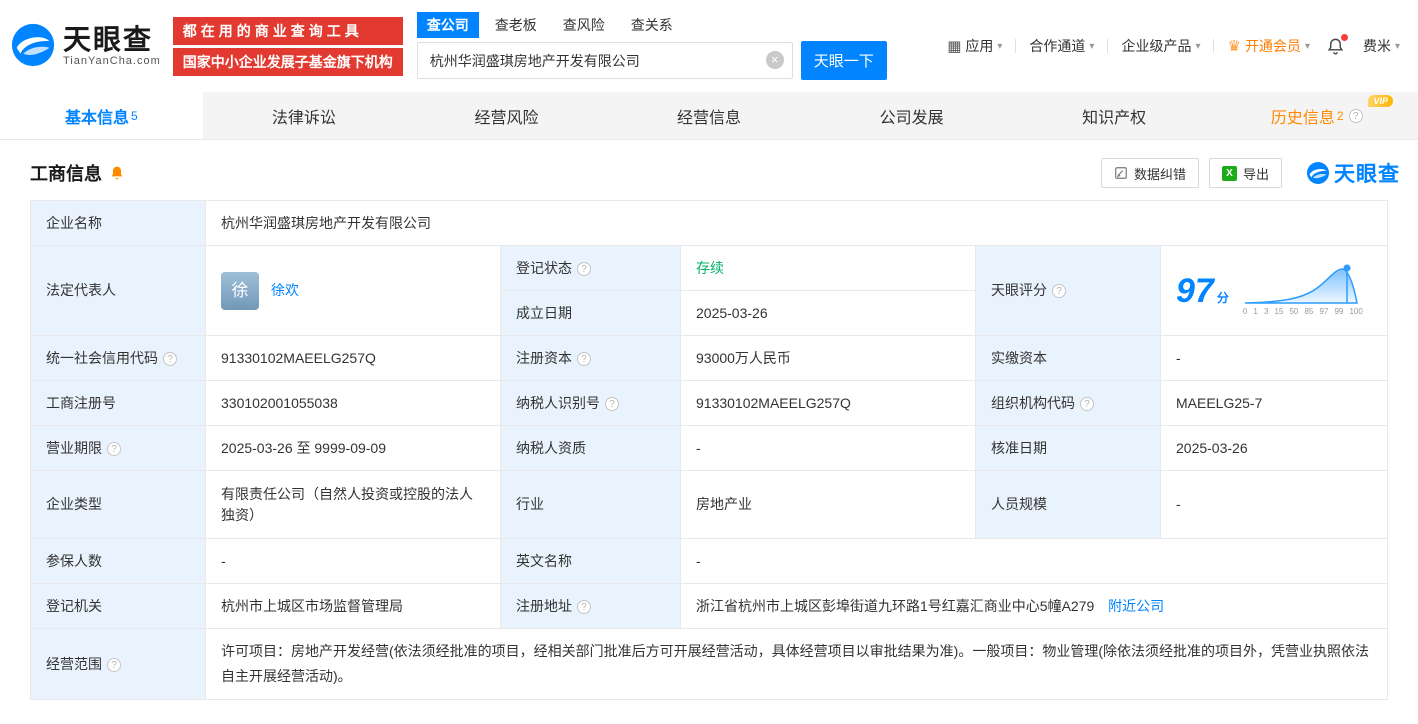 This screenshot has width=1418, height=724. What do you see at coordinates (1068, 448) in the screenshot?
I see `field-label-approval-date: 核准日期` at bounding box center [1068, 448].